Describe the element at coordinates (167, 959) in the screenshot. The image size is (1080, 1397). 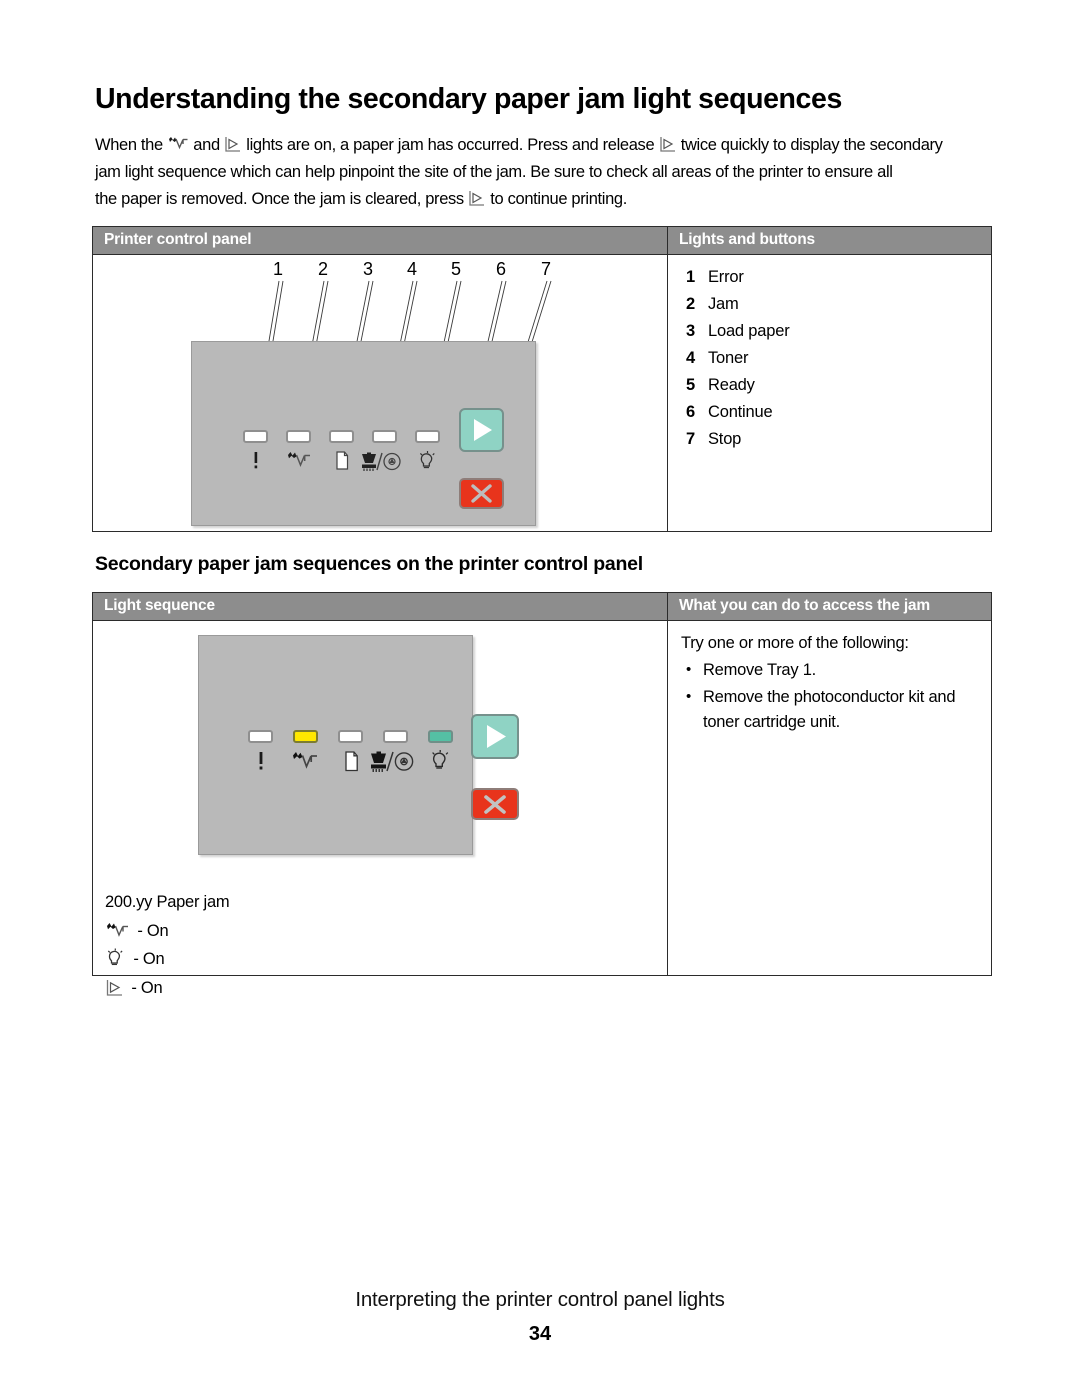
I see `sequence-state-ready: - On` at that location.